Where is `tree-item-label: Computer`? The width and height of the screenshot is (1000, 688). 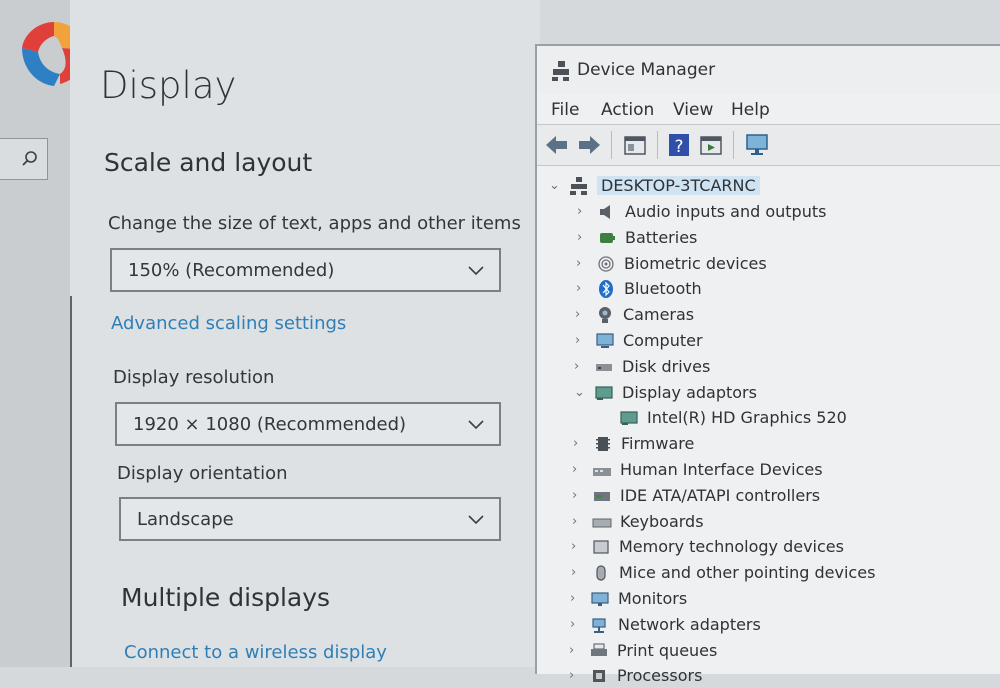 tree-item-label: Computer is located at coordinates (663, 340).